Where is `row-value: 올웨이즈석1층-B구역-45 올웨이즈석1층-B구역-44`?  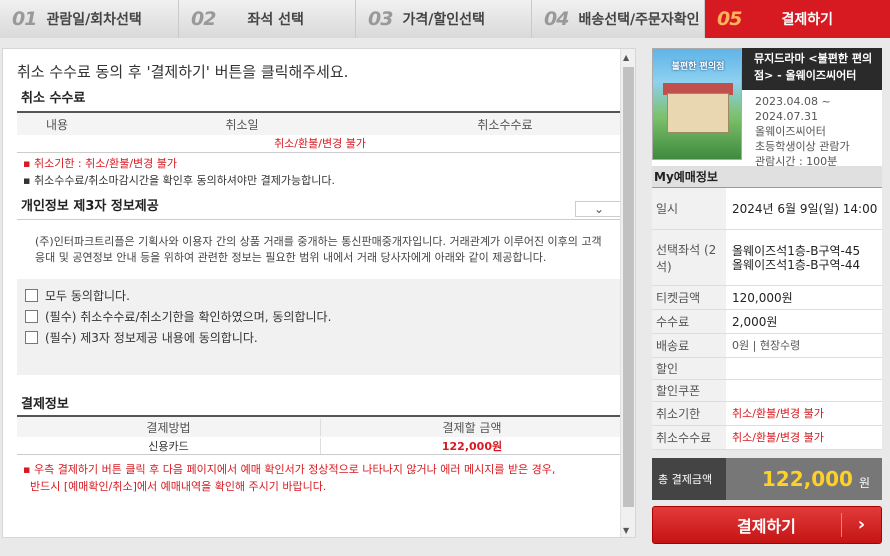
row-value: 올웨이즈석1층-B구역-45 올웨이즈석1층-B구역-44 is located at coordinates (804, 257).